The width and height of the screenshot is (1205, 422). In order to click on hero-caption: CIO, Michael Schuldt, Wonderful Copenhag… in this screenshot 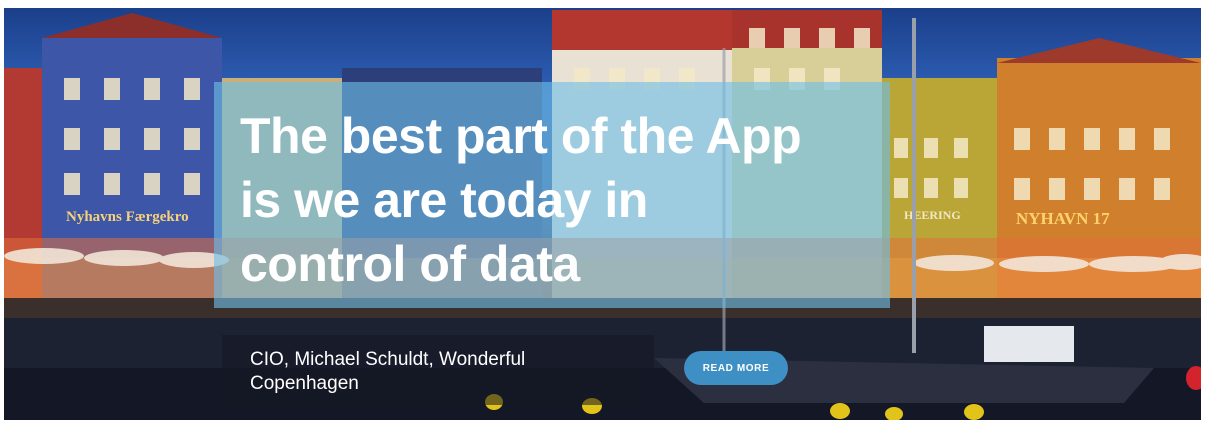, I will do `click(438, 372)`.